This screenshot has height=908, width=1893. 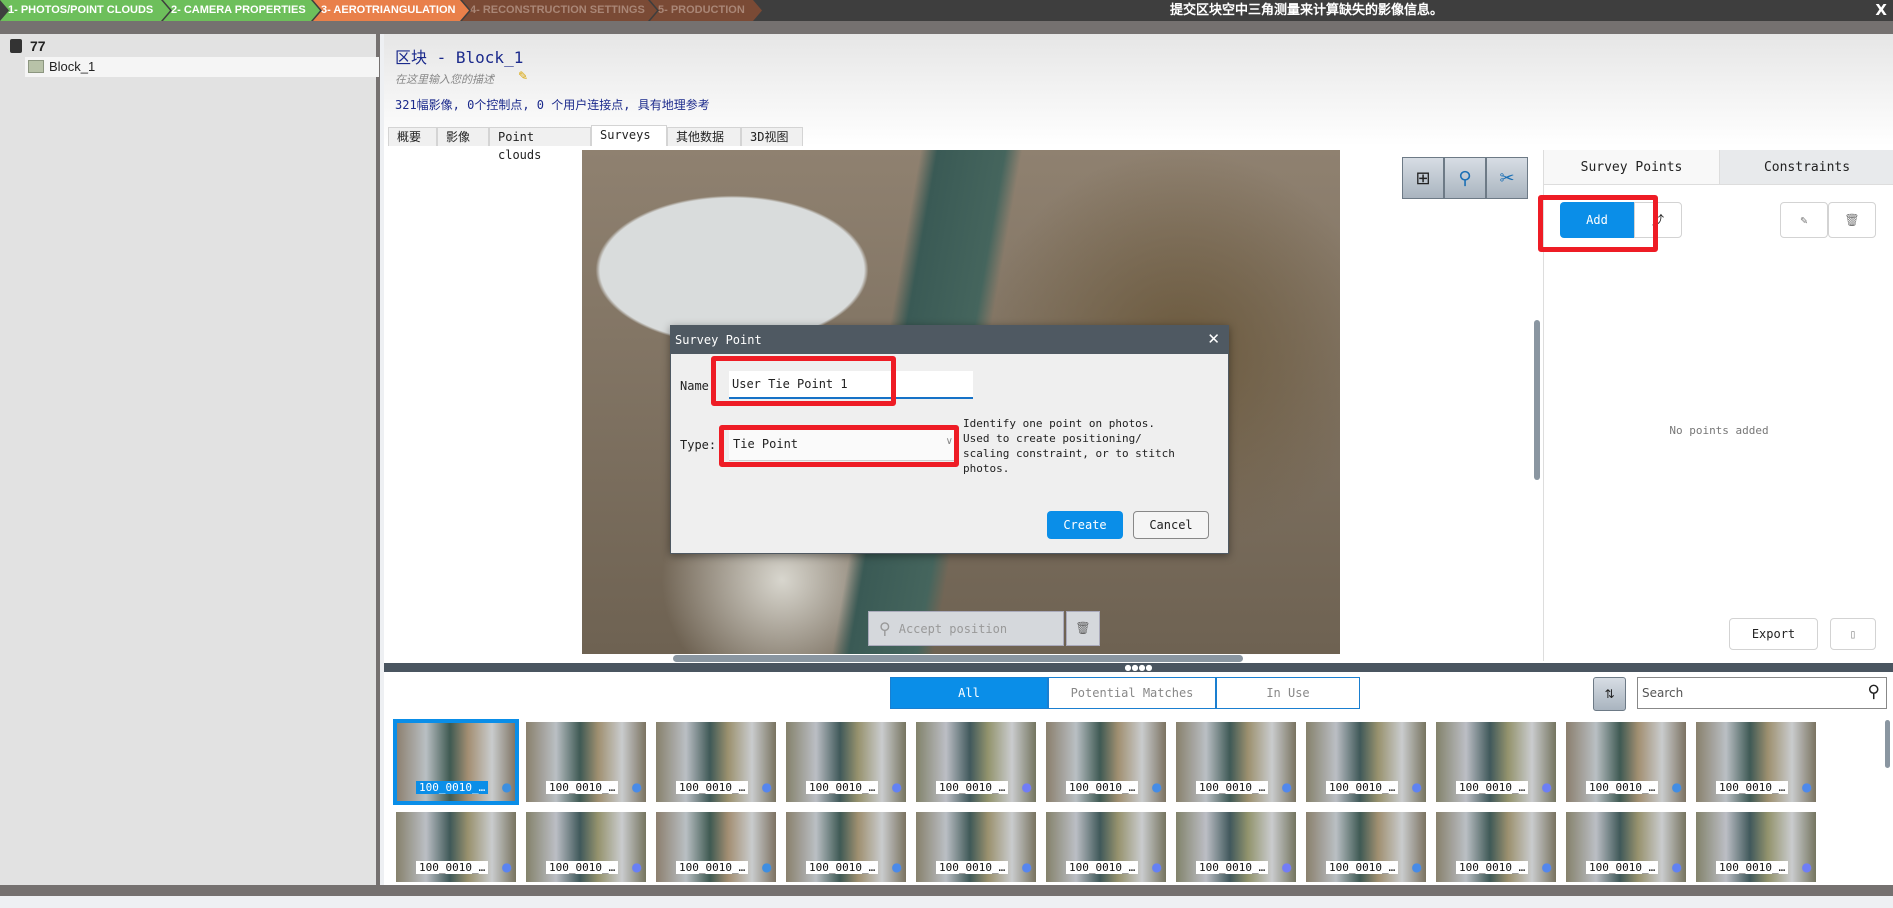 I want to click on workflow-step-3: 3- AEROTRIANGULATION, so click(x=391, y=10).